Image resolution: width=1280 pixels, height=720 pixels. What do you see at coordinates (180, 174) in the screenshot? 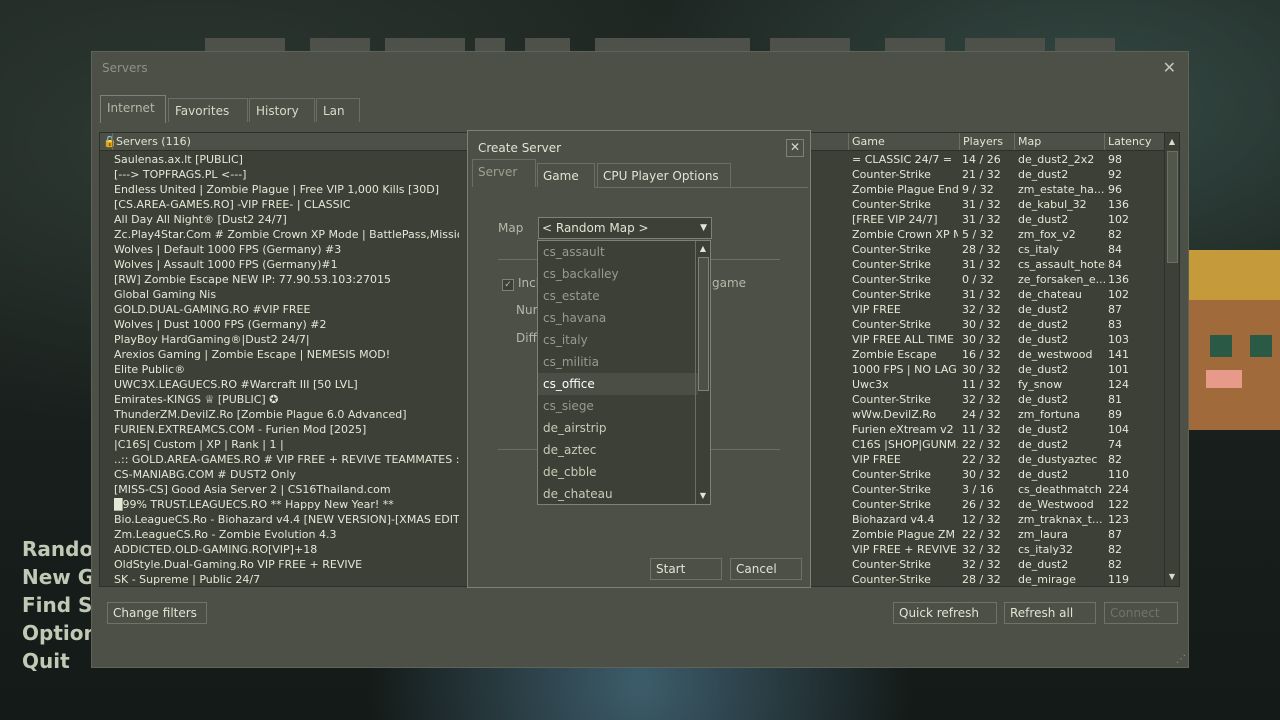
I see `server-name-cell: [---> TOPFRAGS.PL <---]` at bounding box center [180, 174].